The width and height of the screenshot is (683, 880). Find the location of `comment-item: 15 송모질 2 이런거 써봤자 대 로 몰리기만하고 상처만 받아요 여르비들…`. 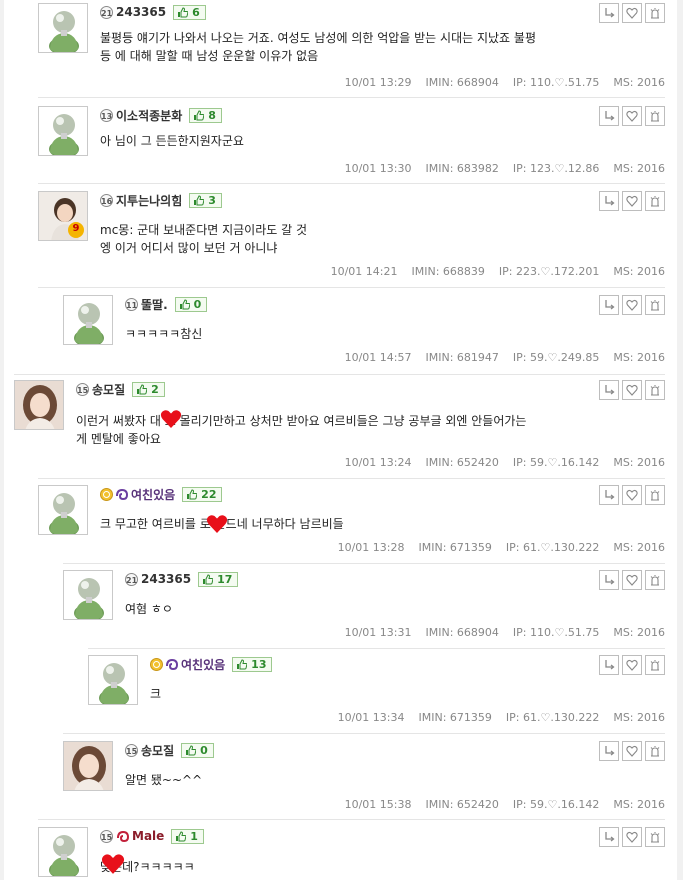

comment-item: 15 송모질 2 이런거 써봤자 대 로 몰리기만하고 상처만 받아요 여르비들… is located at coordinates (339, 425).